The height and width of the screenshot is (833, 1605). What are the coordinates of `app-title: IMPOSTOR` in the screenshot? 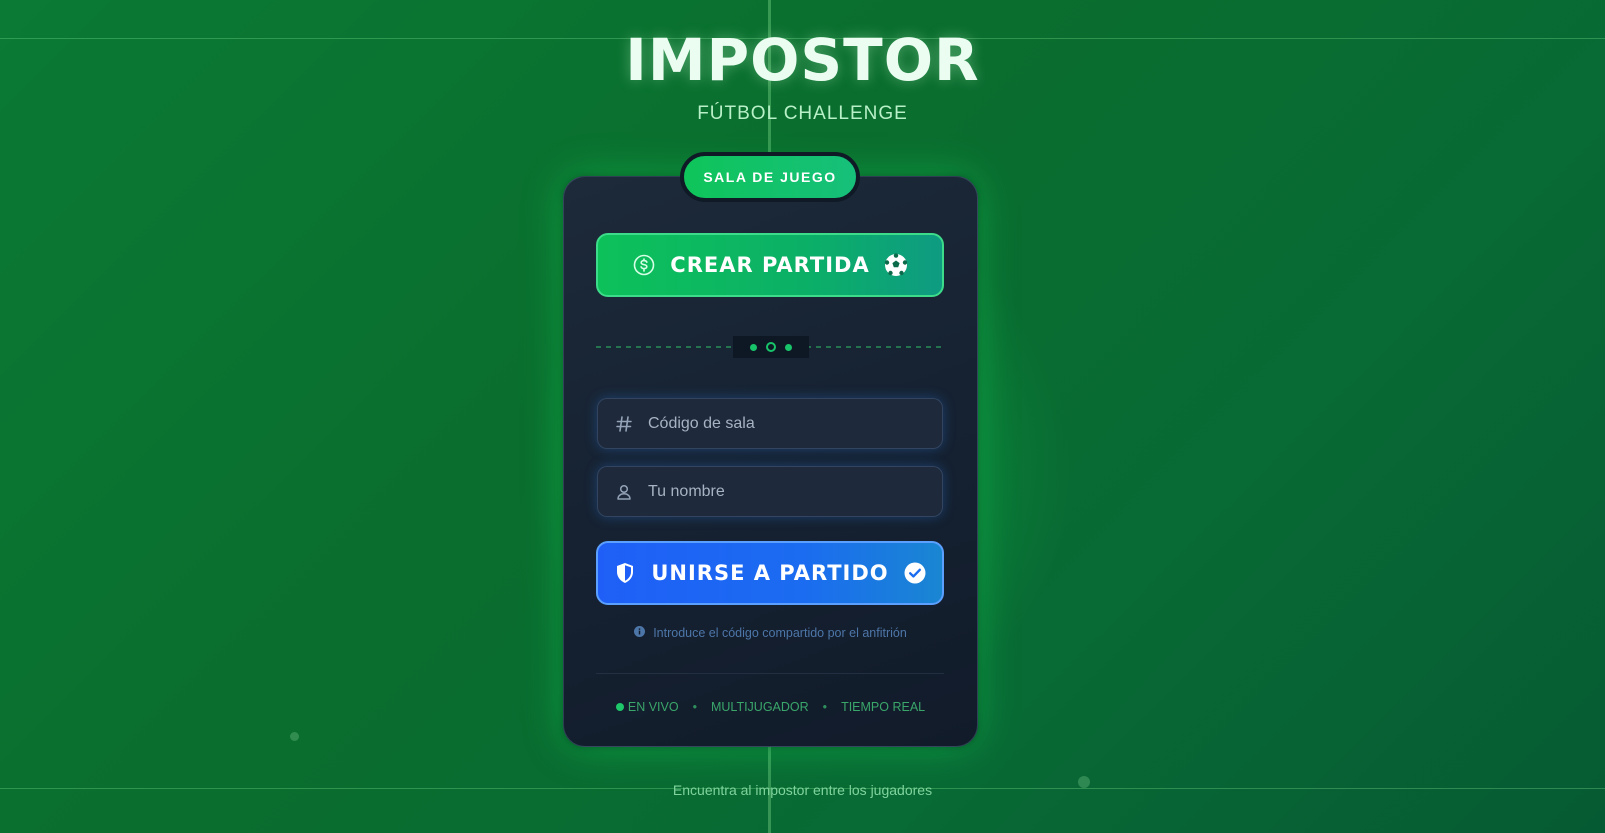 It's located at (802, 60).